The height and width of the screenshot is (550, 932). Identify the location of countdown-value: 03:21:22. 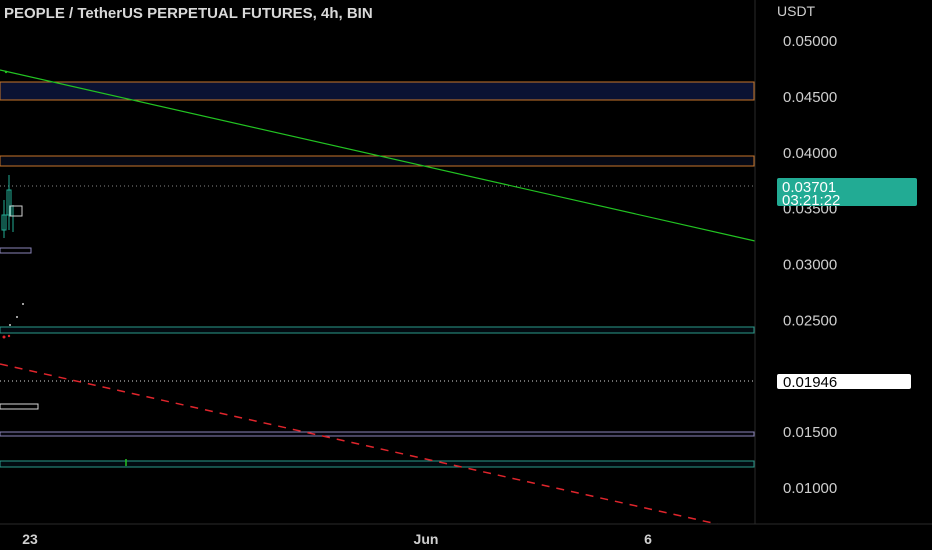
(811, 200).